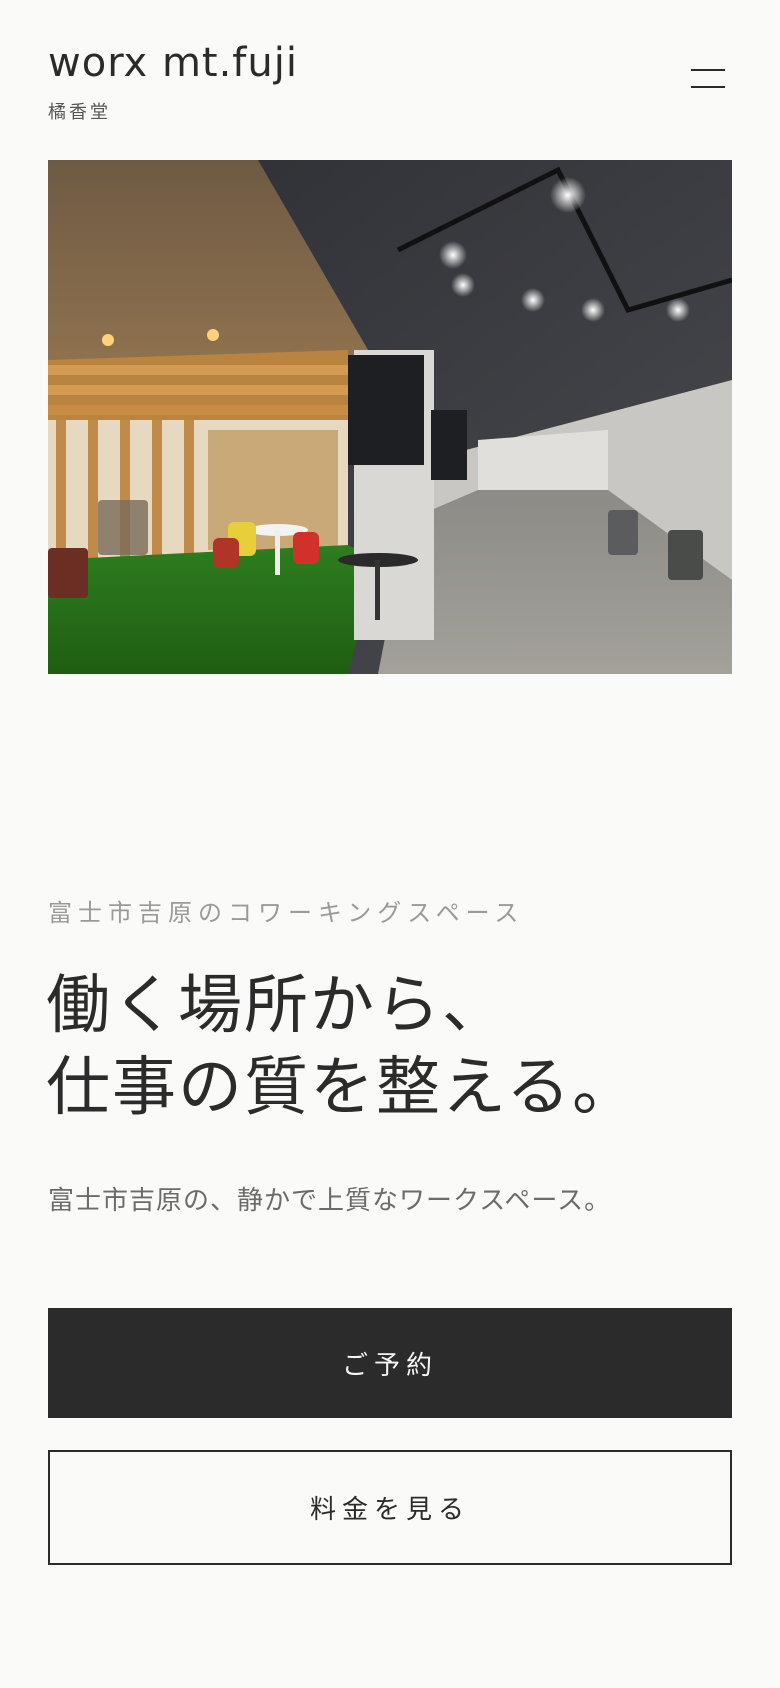  What do you see at coordinates (396, 1047) in the screenshot?
I see `headline: 働く場所から、 仕事の質を整える。` at bounding box center [396, 1047].